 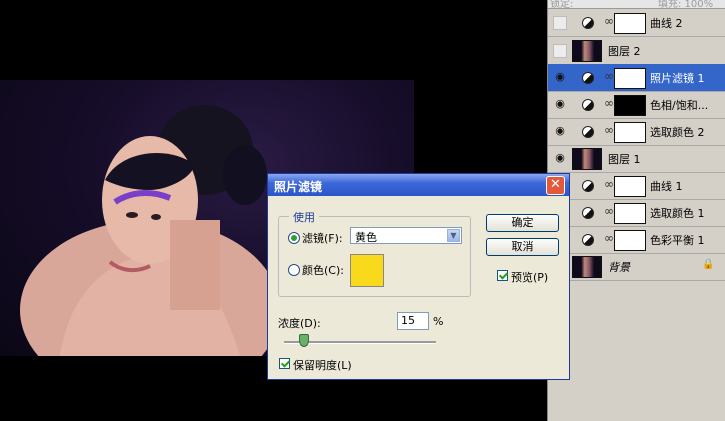 What do you see at coordinates (619, 267) in the screenshot?
I see `layer-name: 背景` at bounding box center [619, 267].